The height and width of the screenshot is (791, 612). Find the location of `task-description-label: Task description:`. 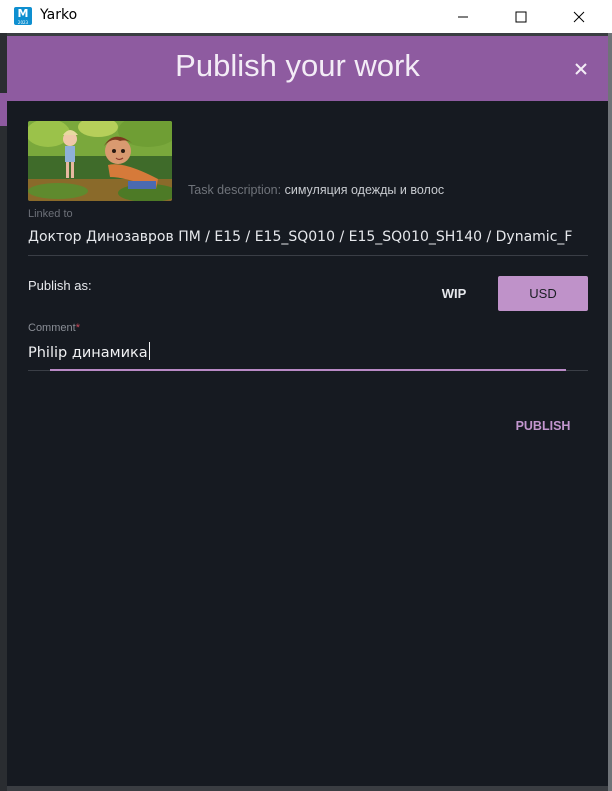

task-description-label: Task description: is located at coordinates (235, 190).